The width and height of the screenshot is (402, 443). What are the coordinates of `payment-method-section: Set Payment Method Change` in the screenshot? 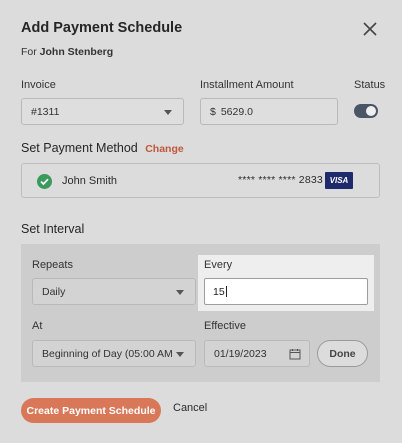 It's located at (102, 148).